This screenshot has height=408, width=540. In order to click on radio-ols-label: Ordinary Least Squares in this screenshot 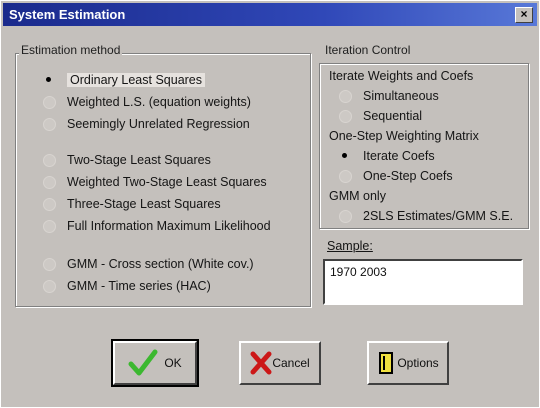, I will do `click(136, 80)`.